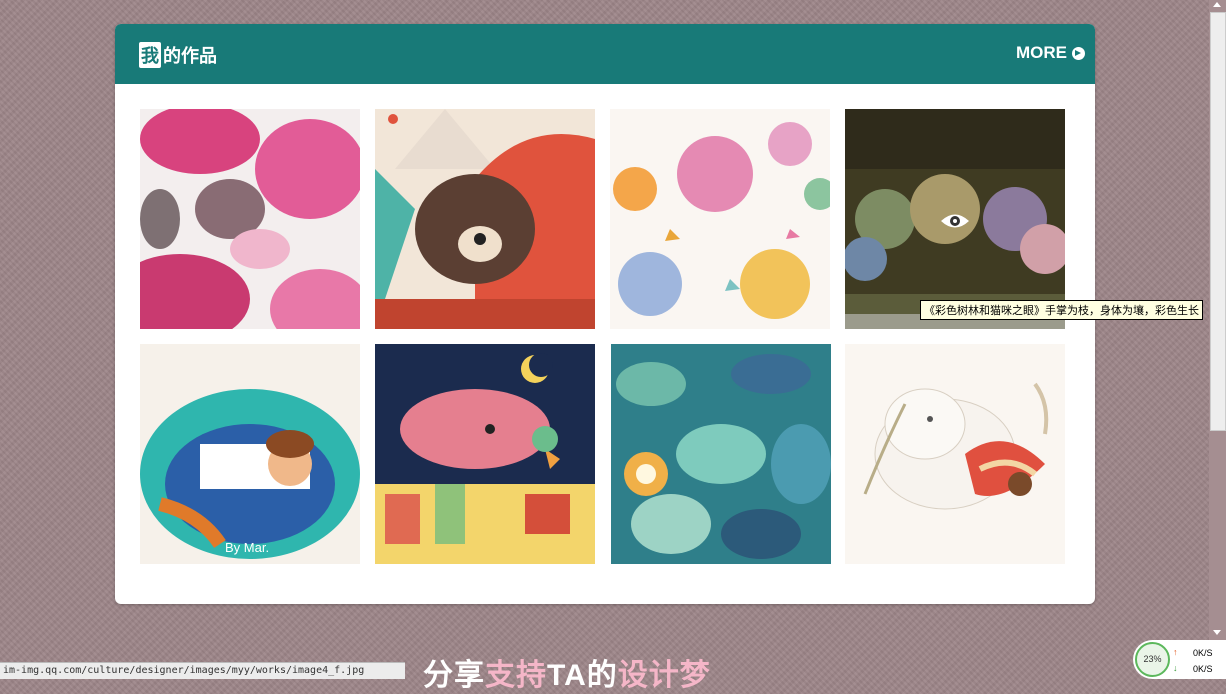 This screenshot has width=1226, height=694. I want to click on share-text-d: 设计梦, so click(664, 675).